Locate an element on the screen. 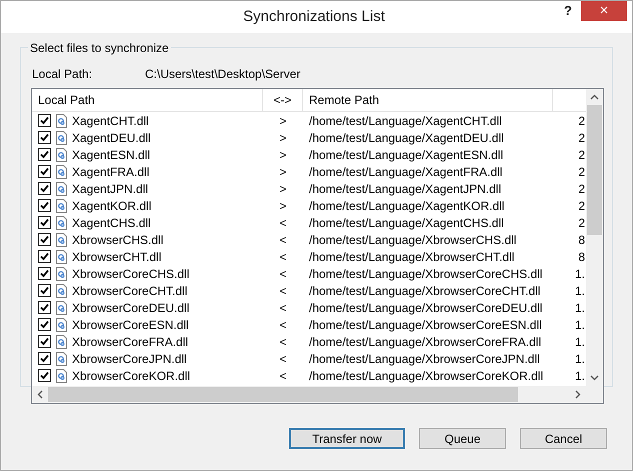 The width and height of the screenshot is (633, 471). scroll-up-icon is located at coordinates (594, 97).